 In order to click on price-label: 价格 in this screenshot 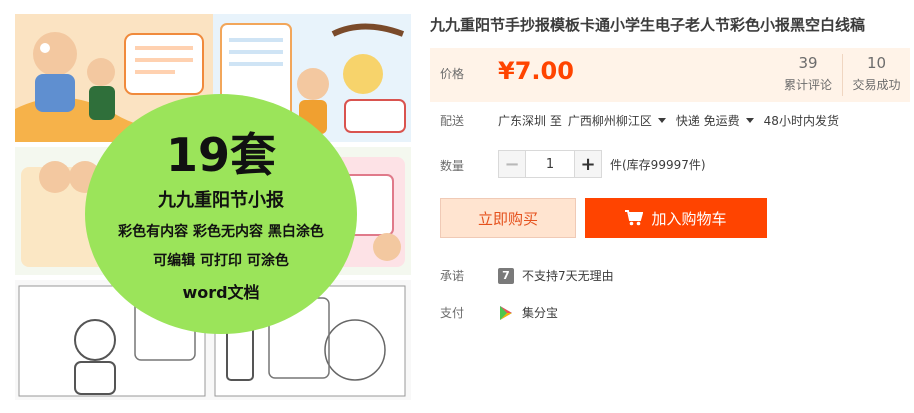, I will do `click(452, 74)`.